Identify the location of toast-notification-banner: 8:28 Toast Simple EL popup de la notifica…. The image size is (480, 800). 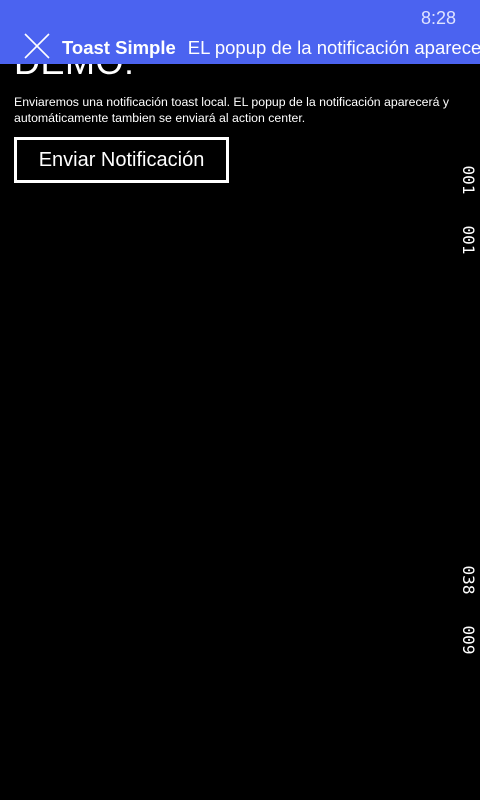
(240, 32).